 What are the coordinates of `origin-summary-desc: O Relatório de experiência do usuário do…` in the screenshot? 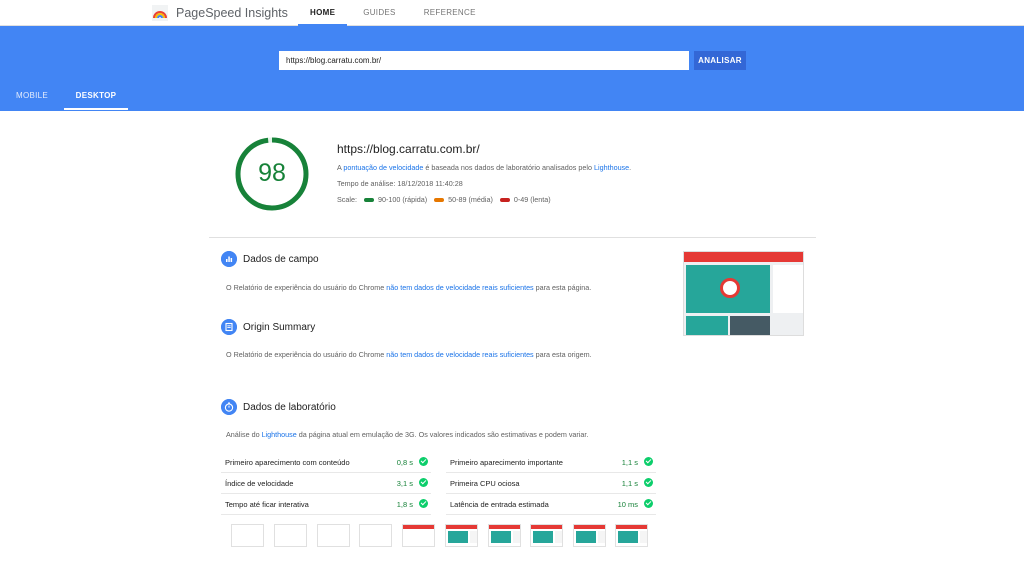 It's located at (409, 354).